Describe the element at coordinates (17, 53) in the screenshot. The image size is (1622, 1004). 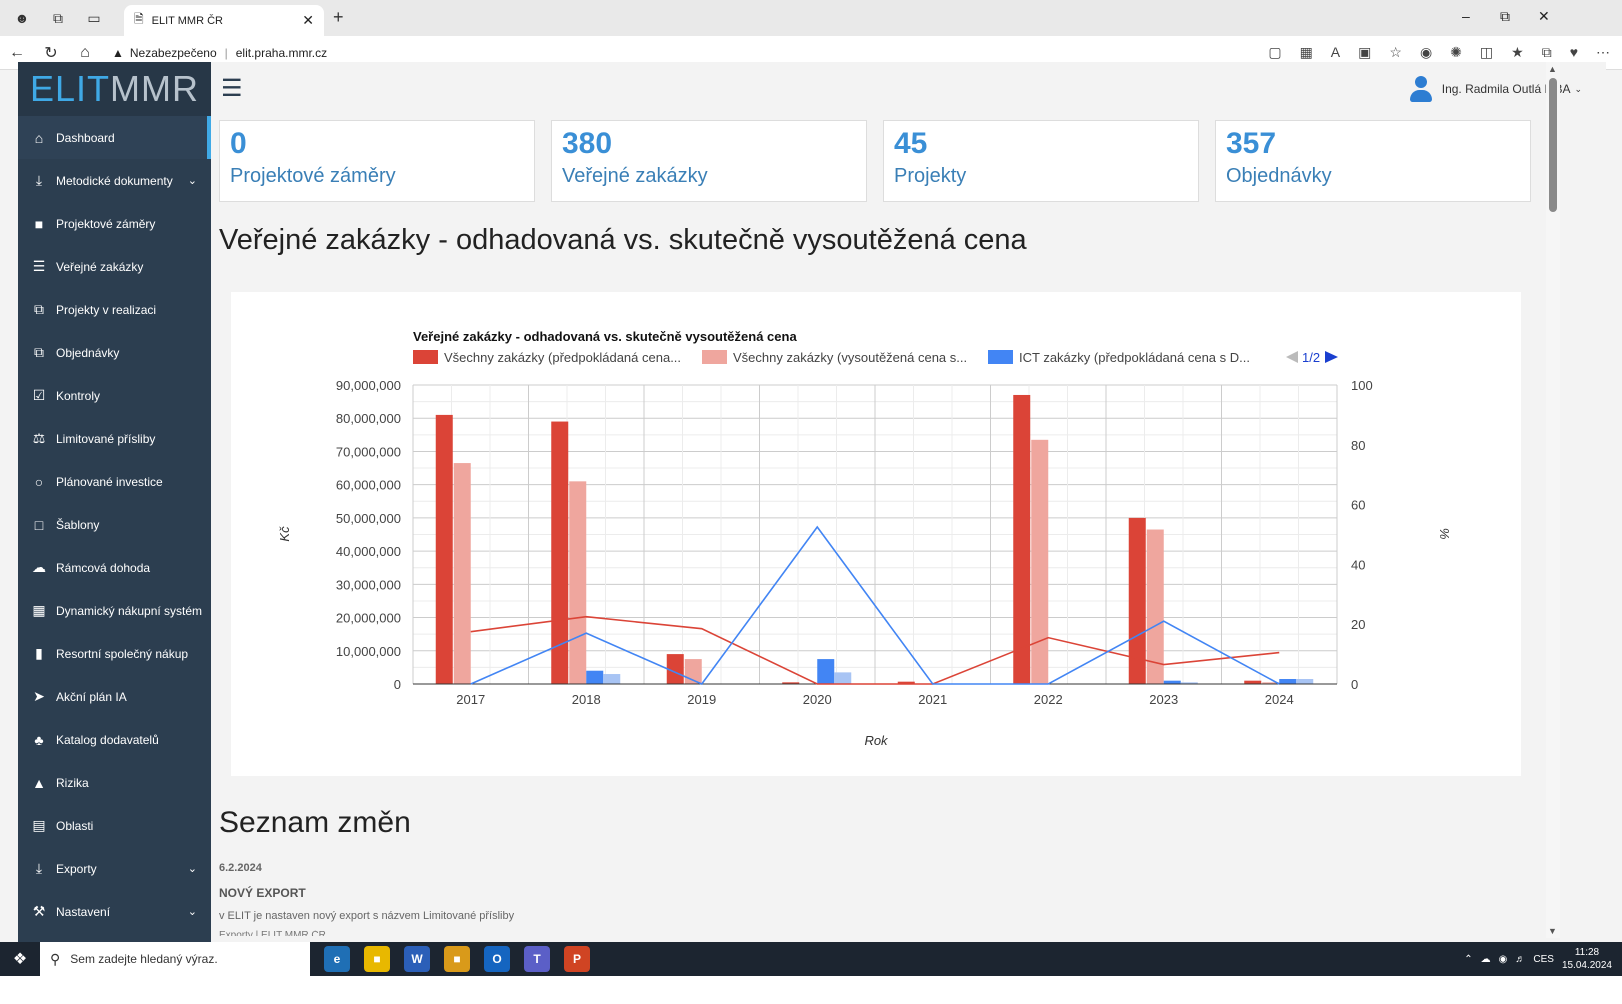
I see `back-icon: ←` at that location.